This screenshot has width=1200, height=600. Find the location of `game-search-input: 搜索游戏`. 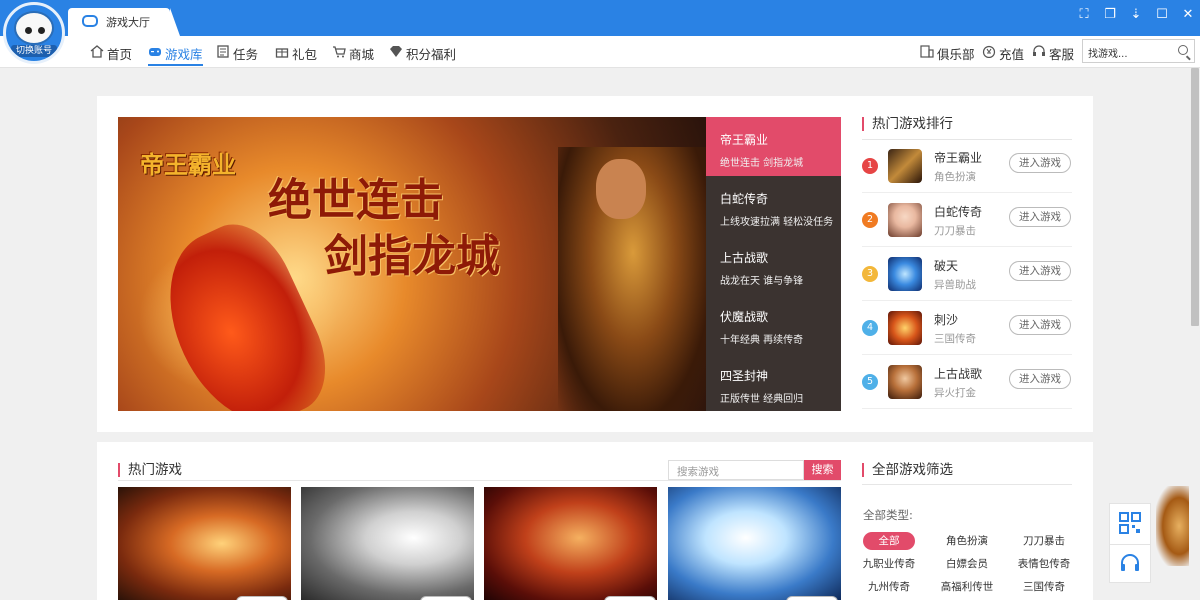

game-search-input: 搜索游戏 is located at coordinates (736, 470).